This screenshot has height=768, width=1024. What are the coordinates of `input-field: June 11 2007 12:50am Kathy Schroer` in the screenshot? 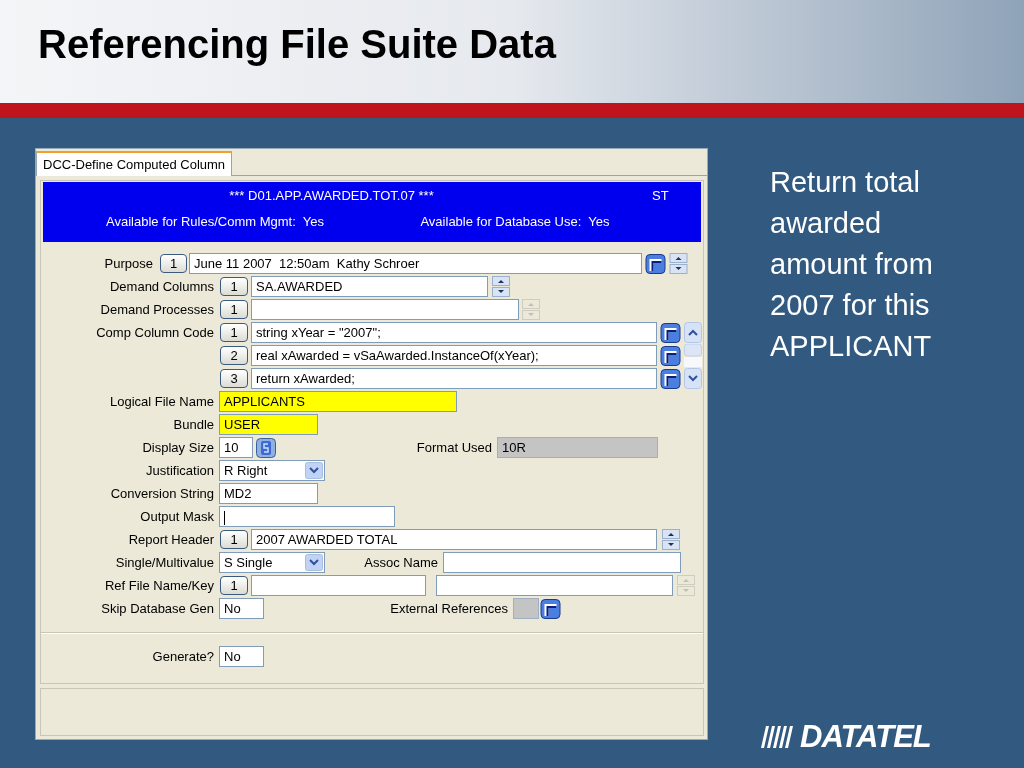 It's located at (415, 263).